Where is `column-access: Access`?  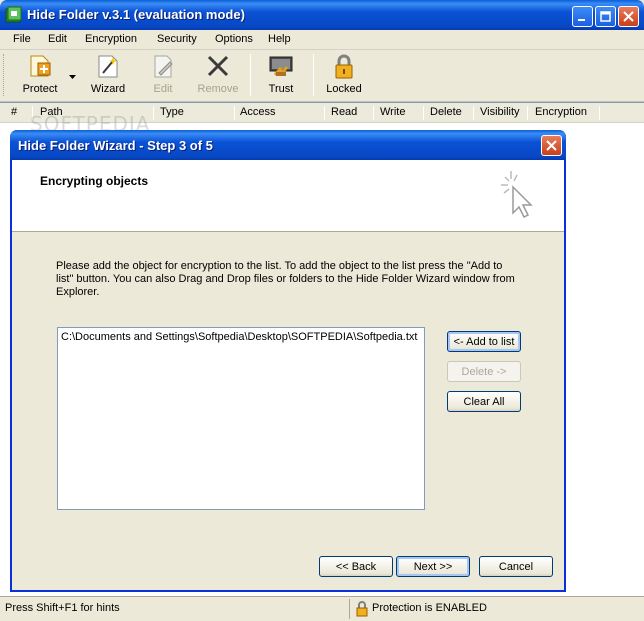 column-access: Access is located at coordinates (257, 112).